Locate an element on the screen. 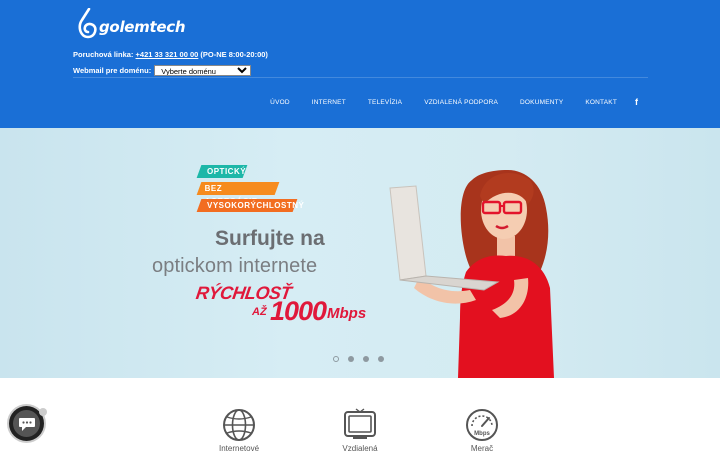  facebook-icon: f is located at coordinates (636, 102).